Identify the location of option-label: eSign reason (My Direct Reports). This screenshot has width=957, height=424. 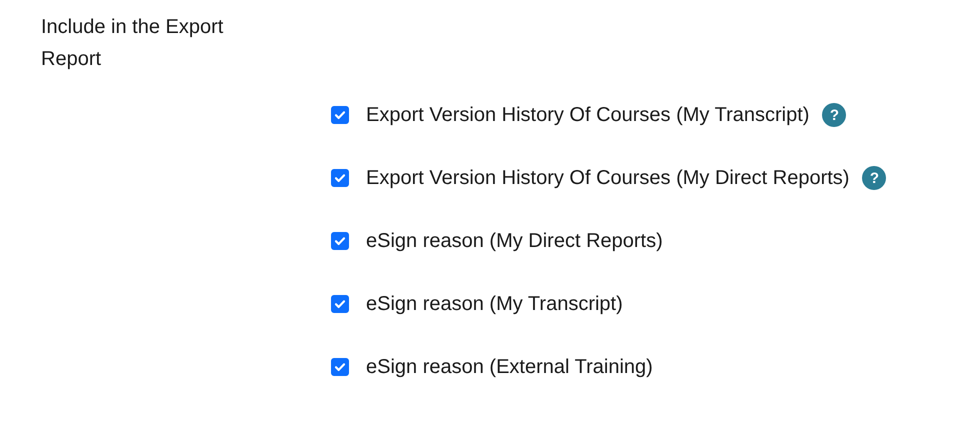
(514, 241).